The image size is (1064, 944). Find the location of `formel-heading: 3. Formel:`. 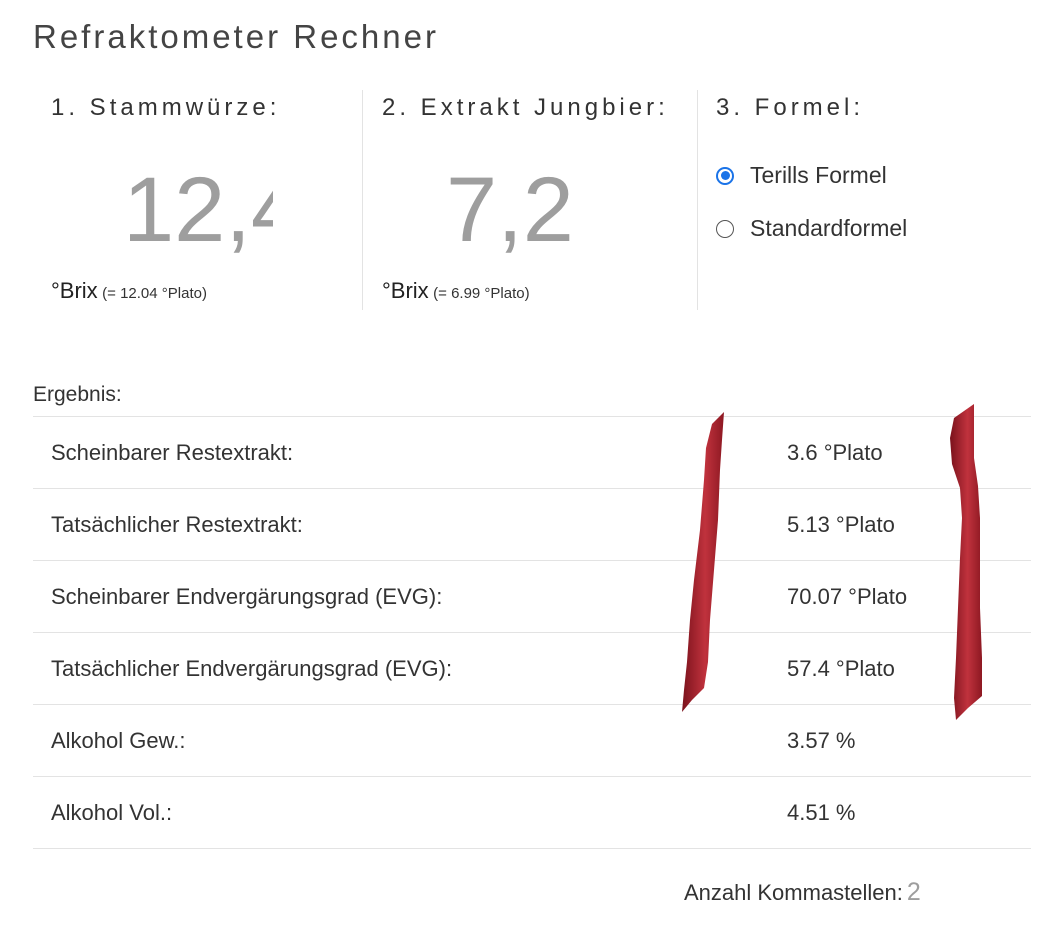

formel-heading: 3. Formel: is located at coordinates (790, 107).